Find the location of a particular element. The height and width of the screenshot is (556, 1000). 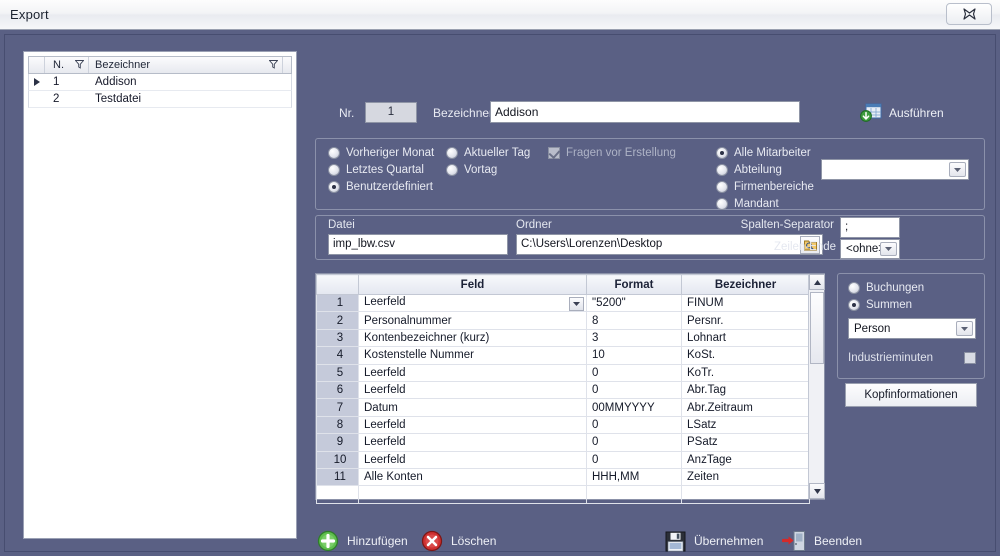

table-cell-bezeichner: PSatz is located at coordinates (745, 442).